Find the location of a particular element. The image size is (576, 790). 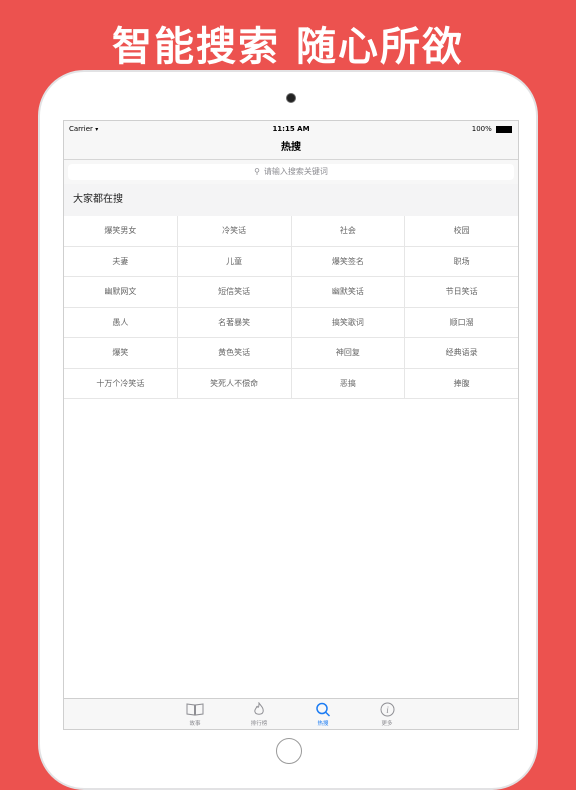

keyword-cell: 短信笑话 is located at coordinates (235, 292).